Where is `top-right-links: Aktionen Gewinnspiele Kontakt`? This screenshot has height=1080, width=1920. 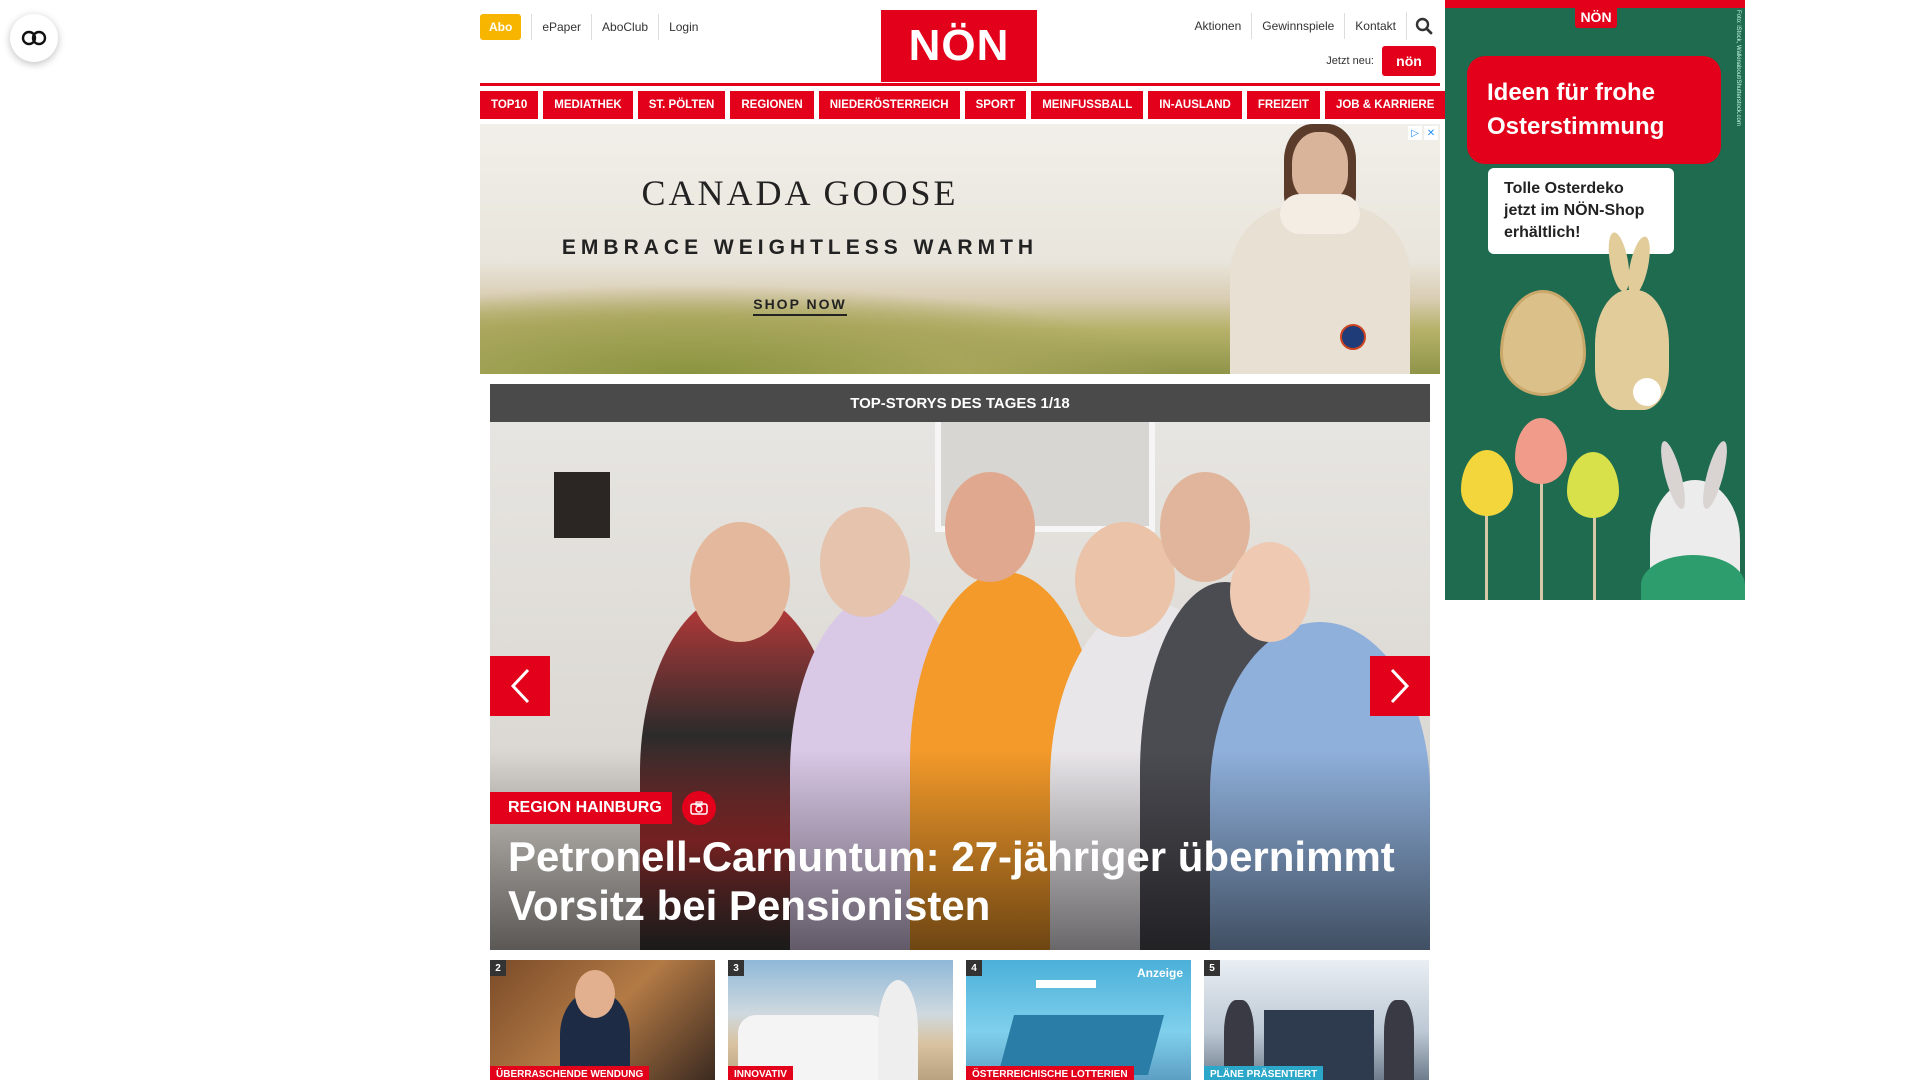 top-right-links: Aktionen Gewinnspiele Kontakt is located at coordinates (1312, 26).